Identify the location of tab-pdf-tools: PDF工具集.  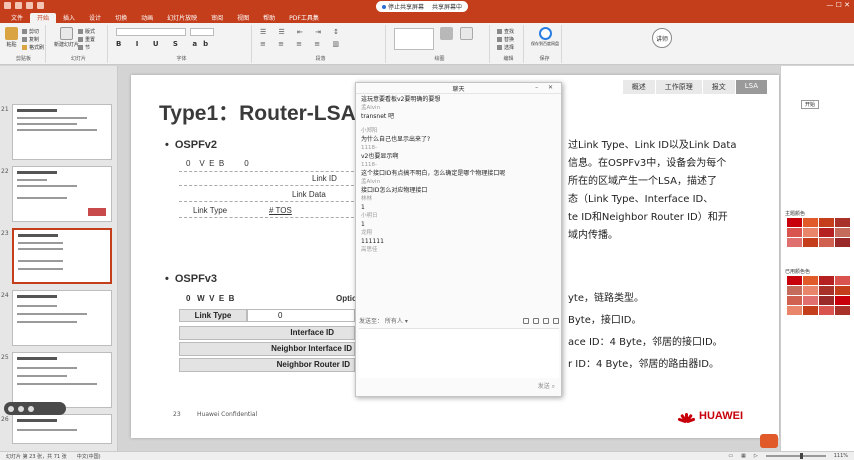
(304, 18).